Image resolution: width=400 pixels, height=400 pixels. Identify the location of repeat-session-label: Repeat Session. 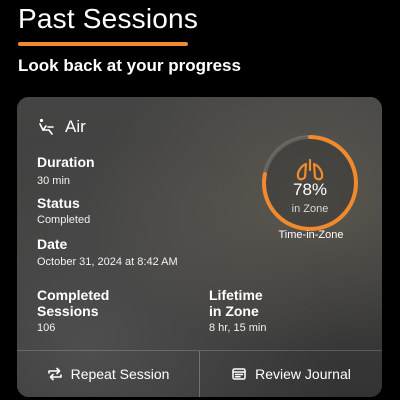
(120, 374).